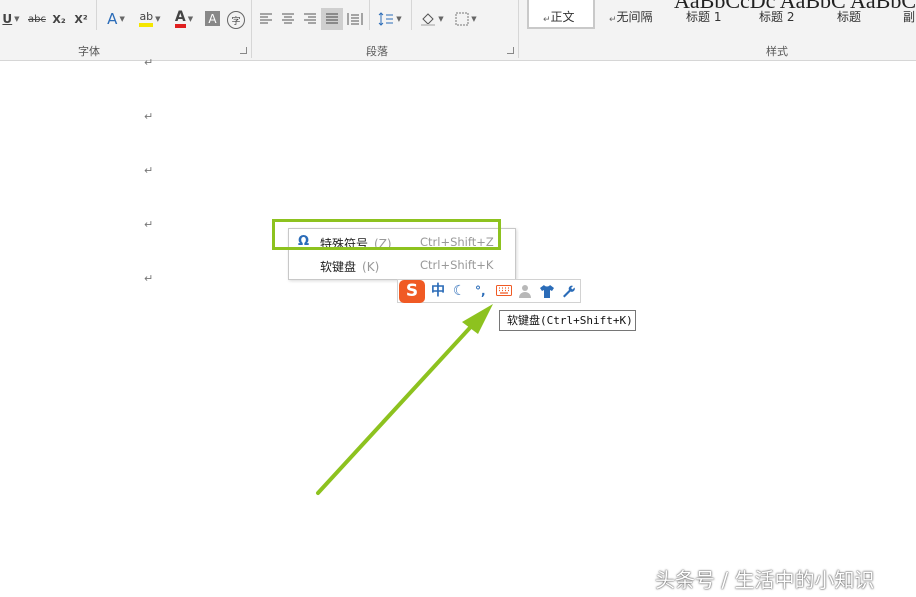 The height and width of the screenshot is (597, 916). Describe the element at coordinates (765, 580) in the screenshot. I see `watermark-text: 头条号 / 生活中的小知识` at that location.